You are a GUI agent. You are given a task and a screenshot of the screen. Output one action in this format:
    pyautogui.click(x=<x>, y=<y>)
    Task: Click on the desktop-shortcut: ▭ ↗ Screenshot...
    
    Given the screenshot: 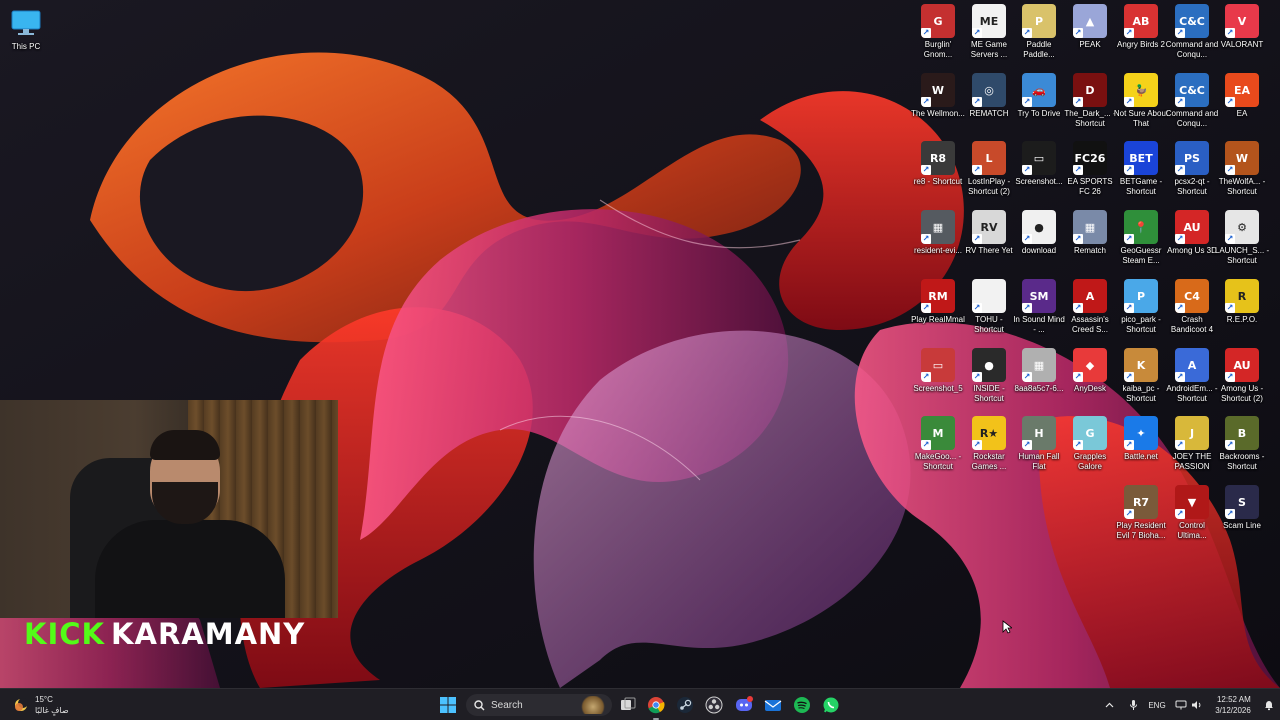 What is the action you would take?
    pyautogui.click(x=1039, y=174)
    